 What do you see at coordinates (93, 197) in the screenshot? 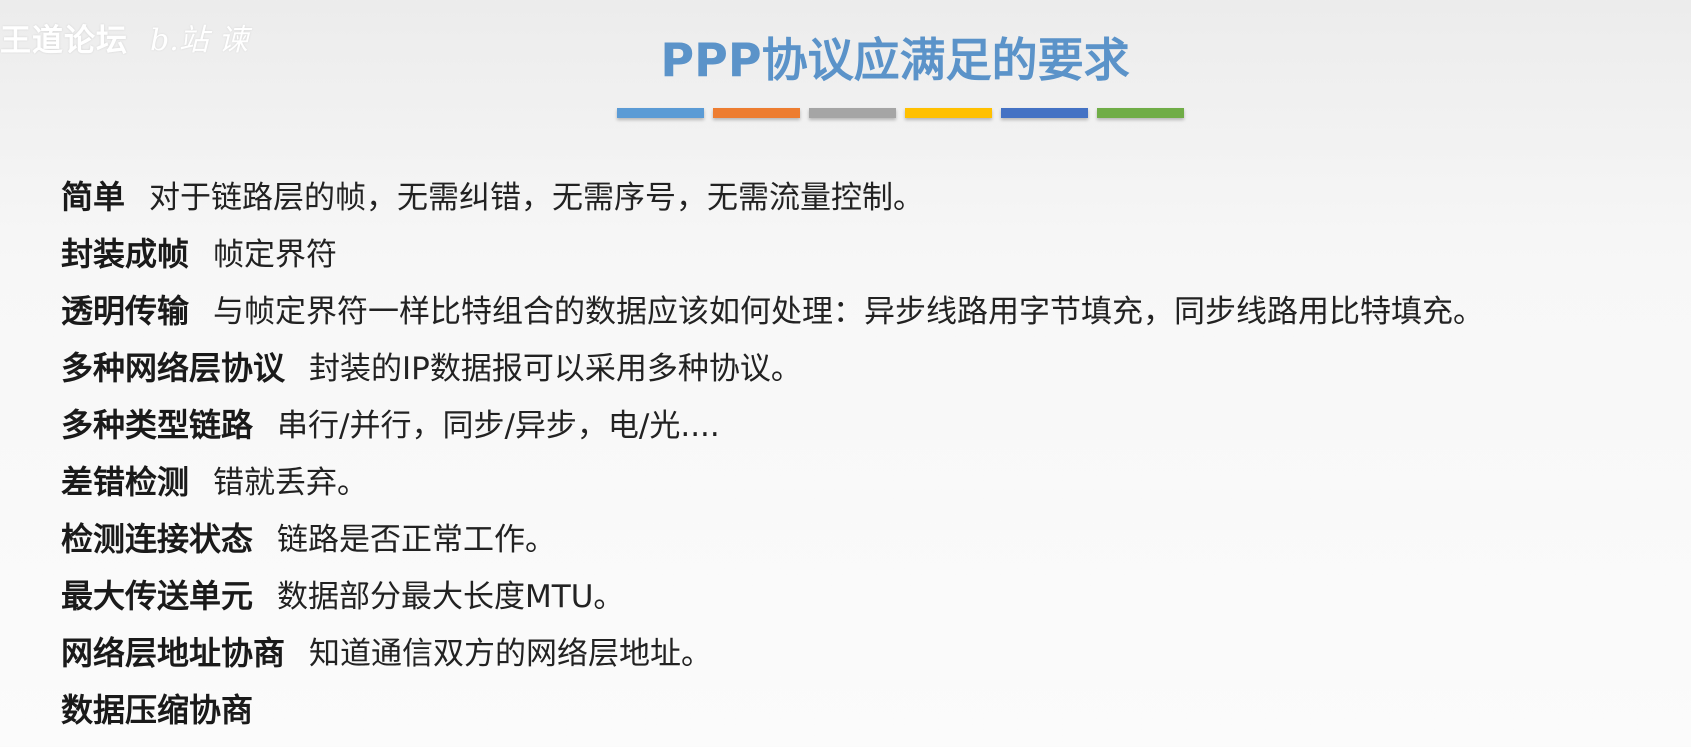
I see `item-term: 简单` at bounding box center [93, 197].